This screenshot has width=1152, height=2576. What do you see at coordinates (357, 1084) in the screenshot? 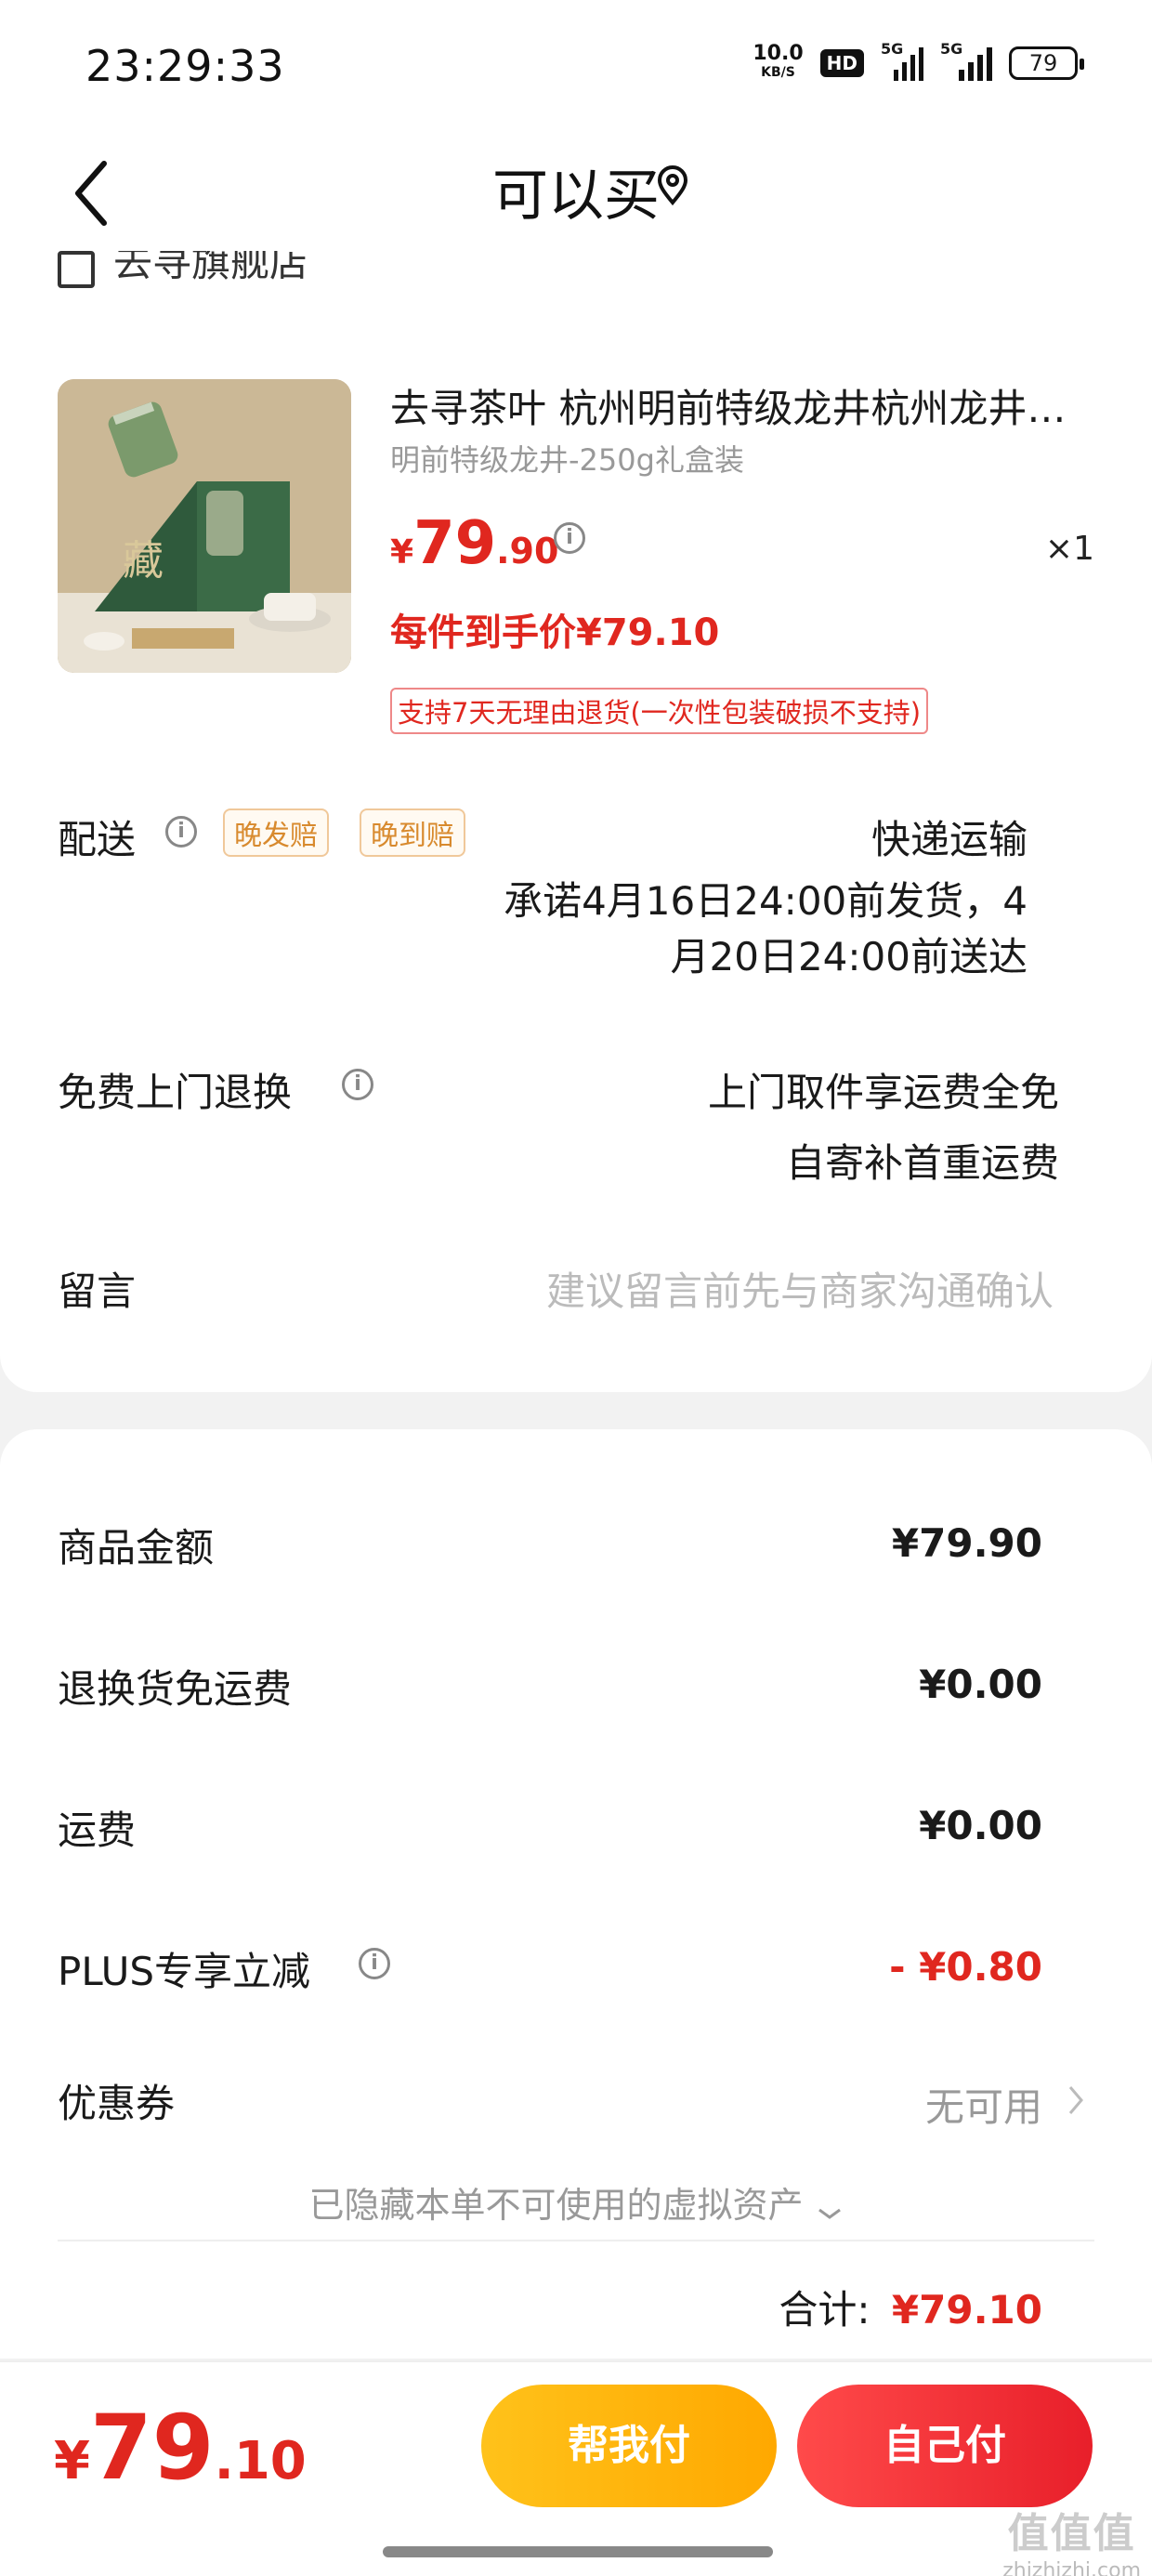
I see `free-return-info-icon: i` at bounding box center [357, 1084].